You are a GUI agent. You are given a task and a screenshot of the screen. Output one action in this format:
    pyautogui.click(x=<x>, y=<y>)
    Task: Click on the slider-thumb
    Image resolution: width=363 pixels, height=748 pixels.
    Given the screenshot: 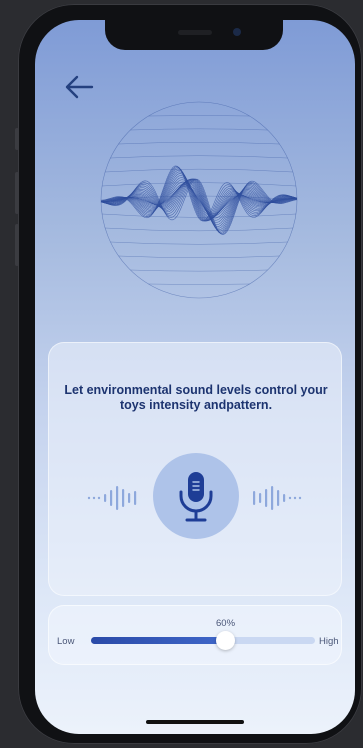 What is the action you would take?
    pyautogui.click(x=226, y=640)
    